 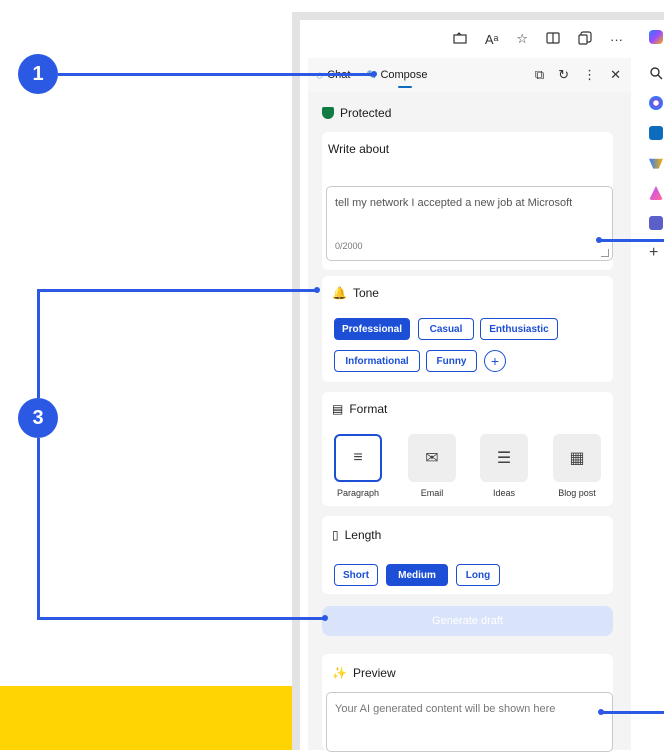 I want to click on more-icon: ···, so click(x=616, y=39).